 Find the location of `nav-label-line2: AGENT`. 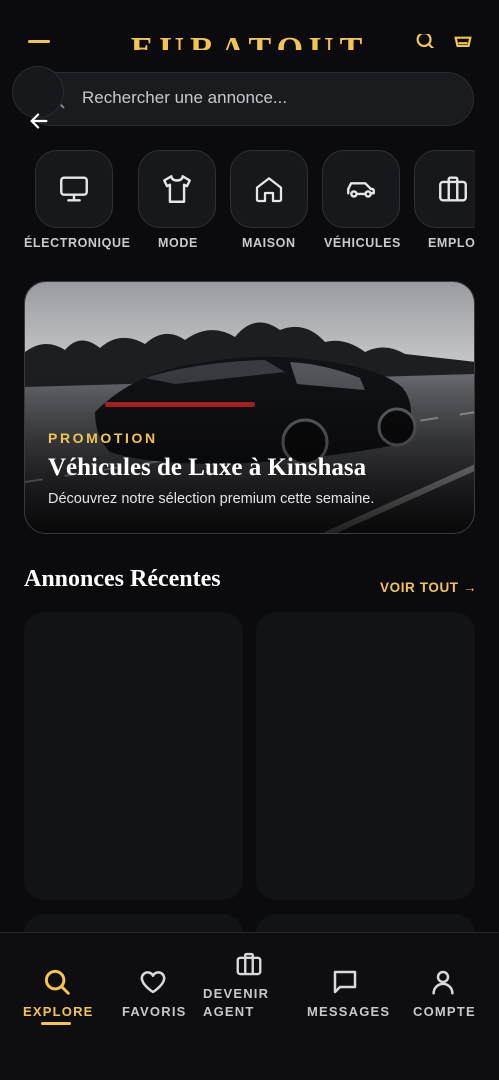

nav-label-line2: AGENT is located at coordinates (229, 1011).